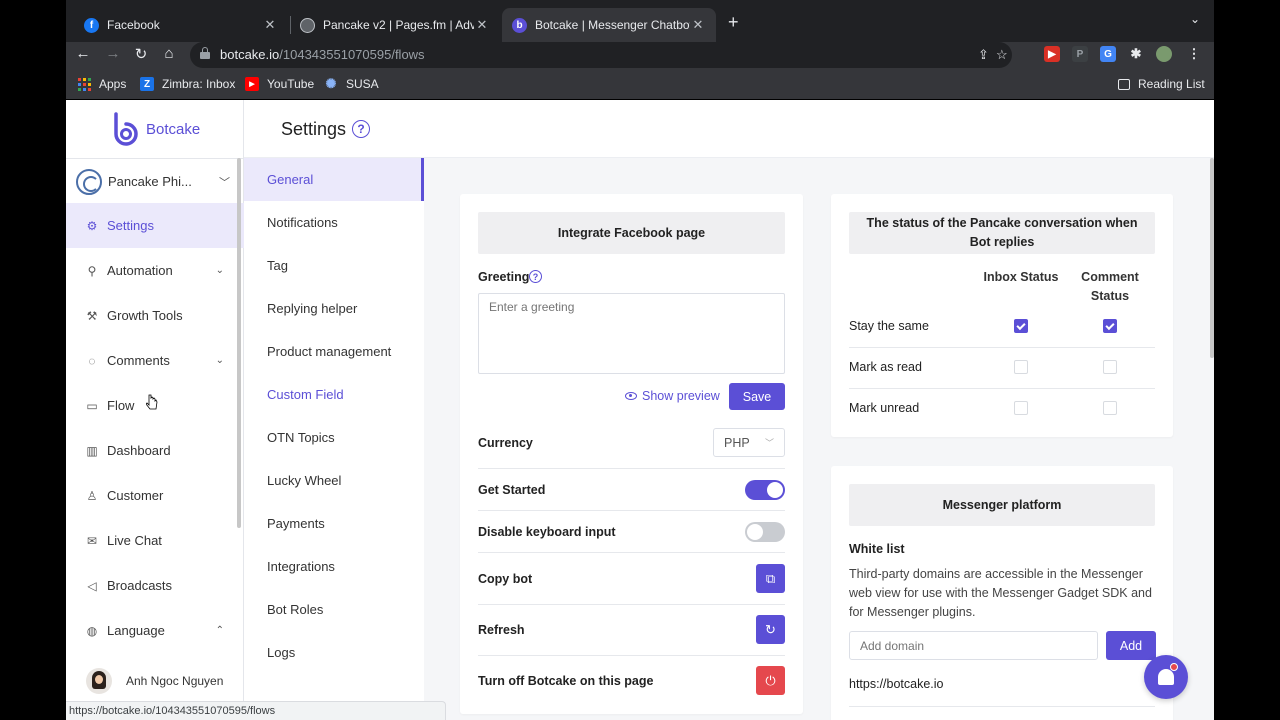  What do you see at coordinates (1108, 54) in the screenshot?
I see `translate-icon: G` at bounding box center [1108, 54].